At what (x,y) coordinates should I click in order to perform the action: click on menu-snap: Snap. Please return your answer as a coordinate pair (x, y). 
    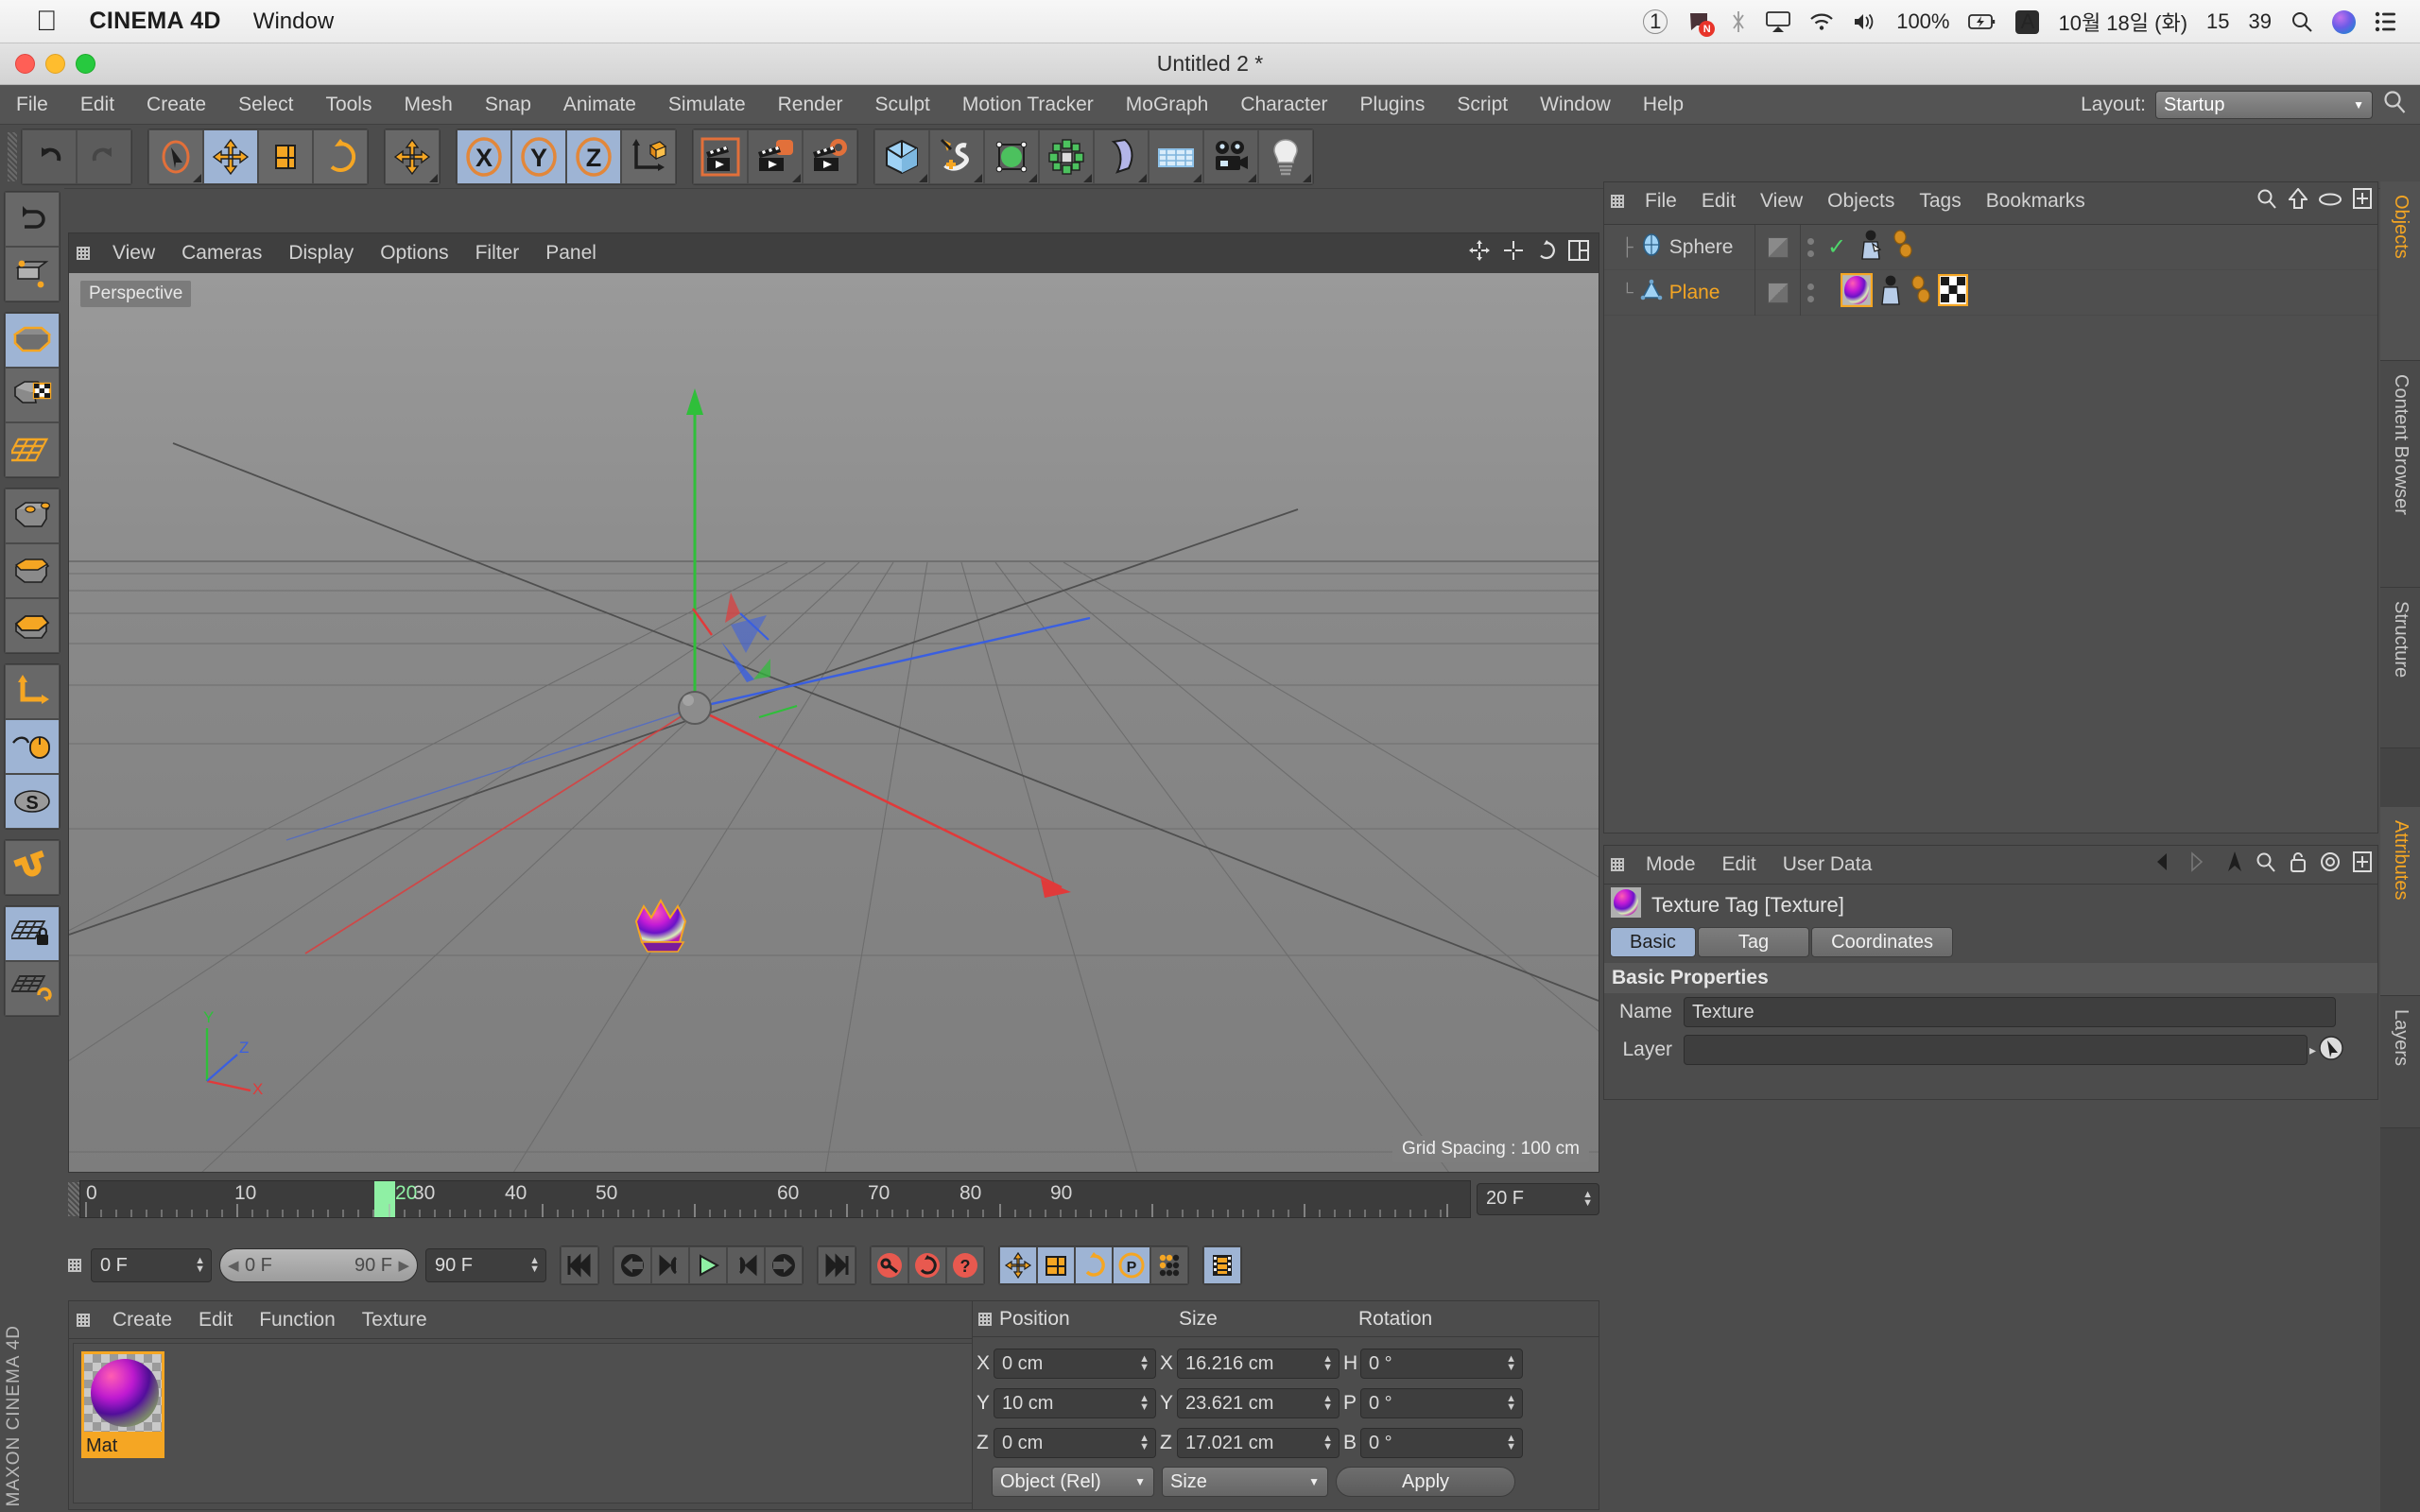
    Looking at the image, I should click on (508, 105).